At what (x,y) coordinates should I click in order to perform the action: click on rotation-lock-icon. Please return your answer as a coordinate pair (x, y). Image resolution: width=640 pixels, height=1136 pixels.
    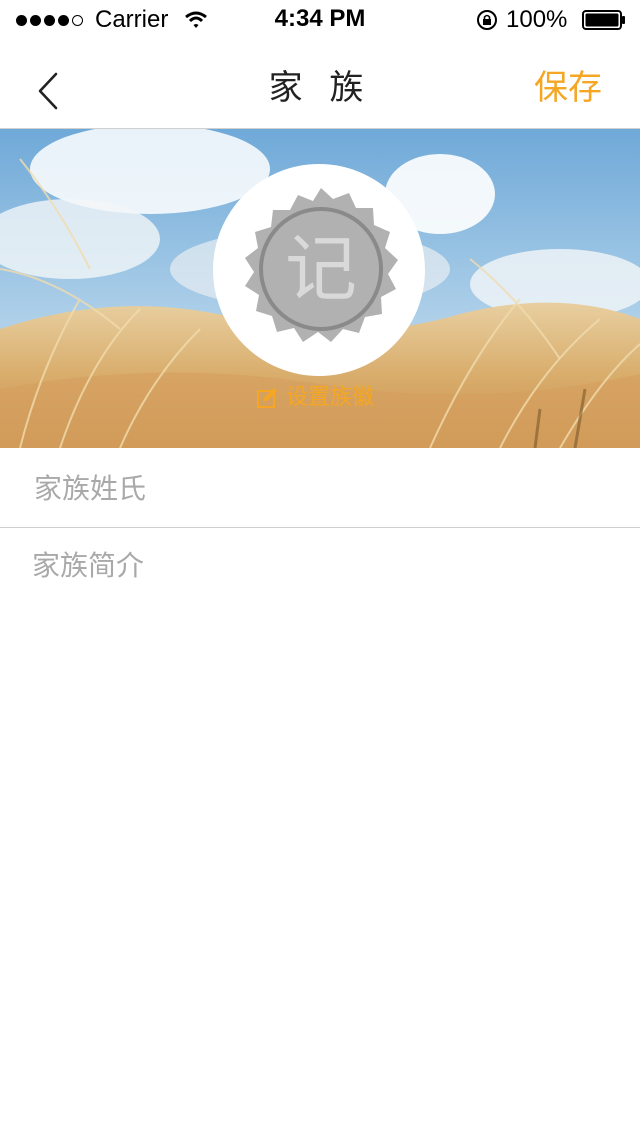
    Looking at the image, I should click on (487, 20).